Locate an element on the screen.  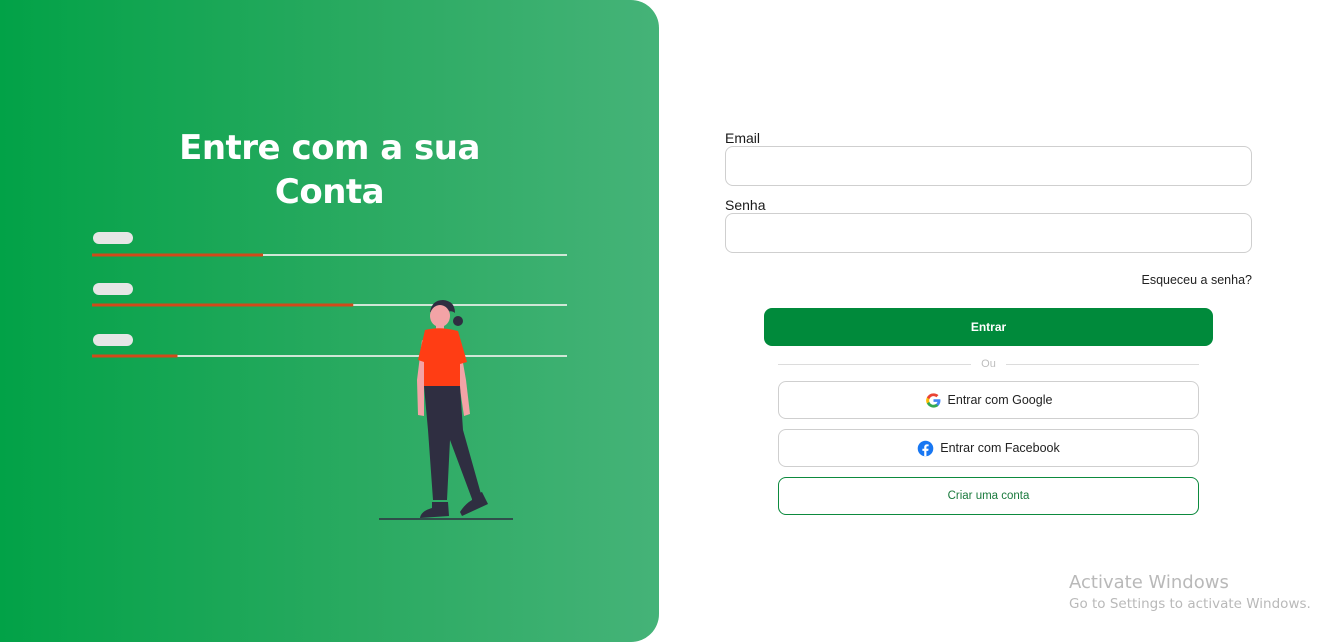
facebook-login-button: Entrar com Facebook is located at coordinates (988, 448).